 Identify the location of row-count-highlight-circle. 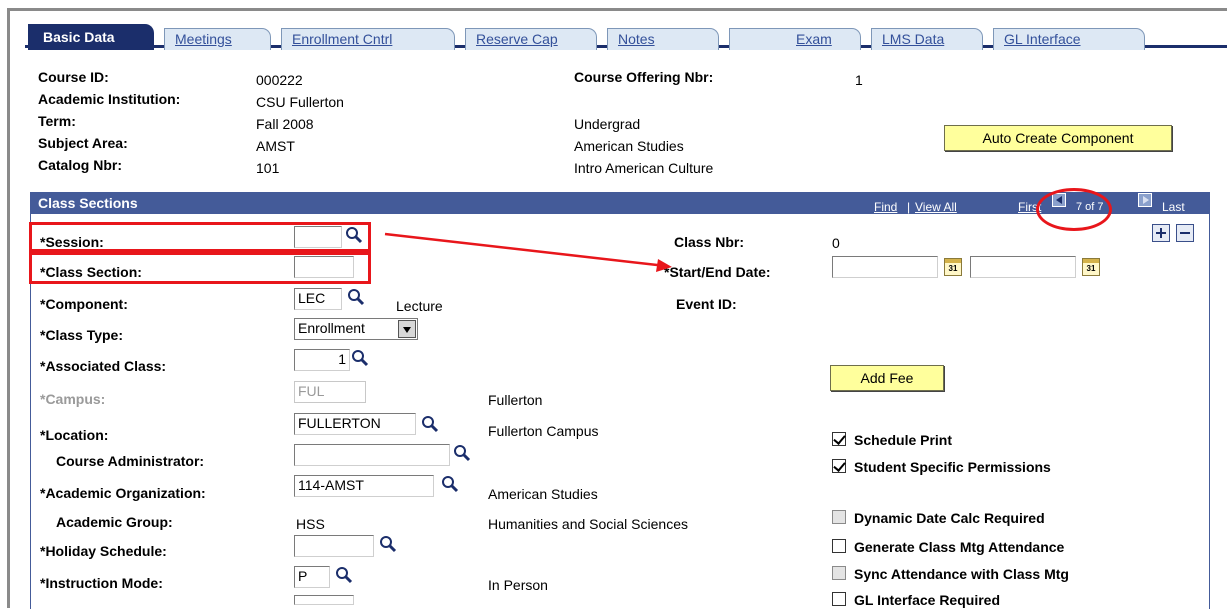
(1074, 209).